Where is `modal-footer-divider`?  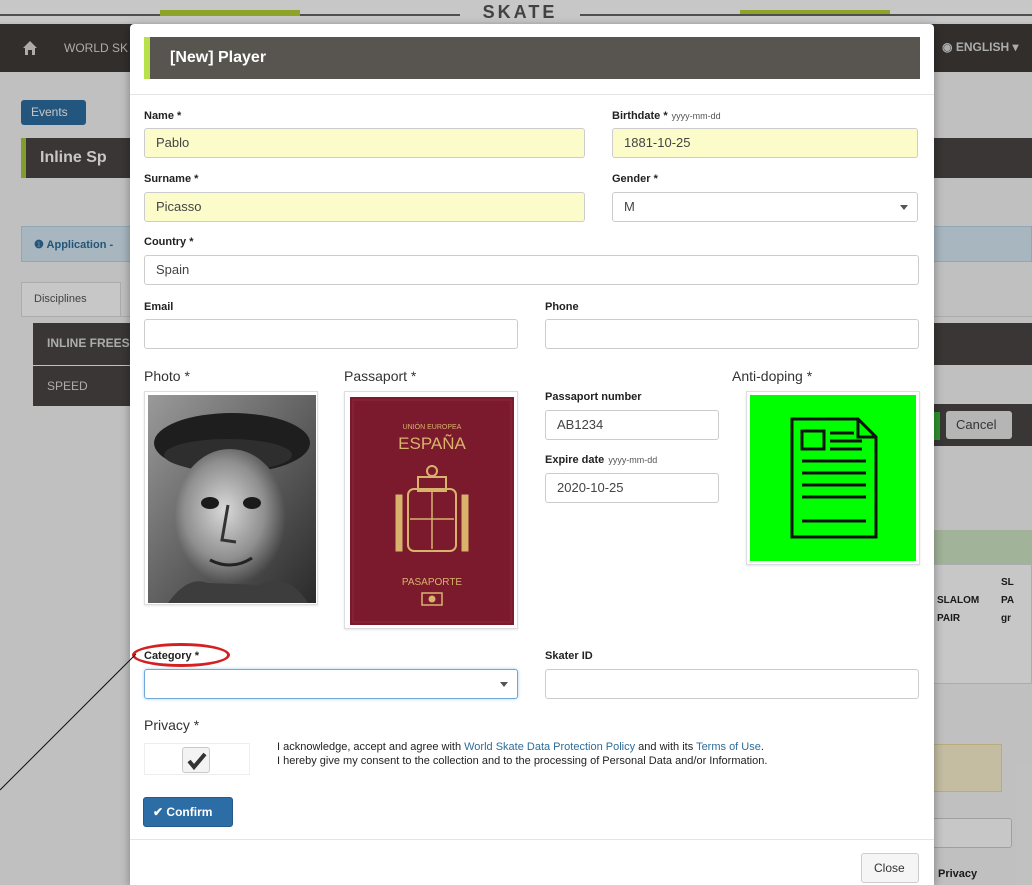 modal-footer-divider is located at coordinates (532, 839).